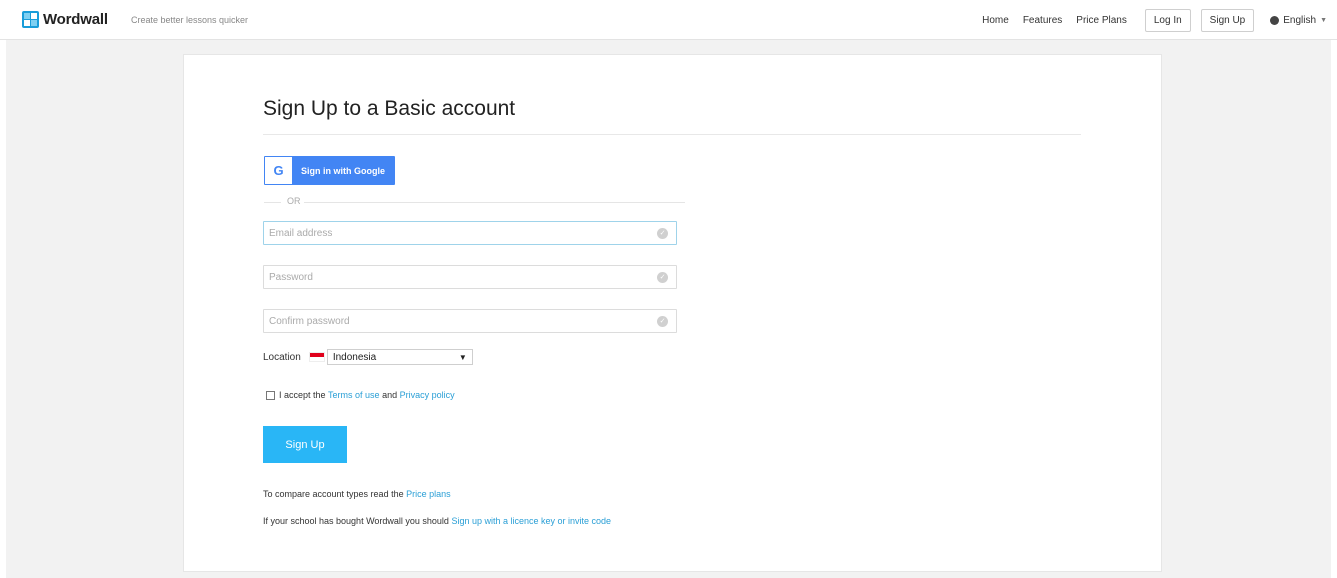  Describe the element at coordinates (190, 20) in the screenshot. I see `tagline: Create better lessons quicker` at that location.